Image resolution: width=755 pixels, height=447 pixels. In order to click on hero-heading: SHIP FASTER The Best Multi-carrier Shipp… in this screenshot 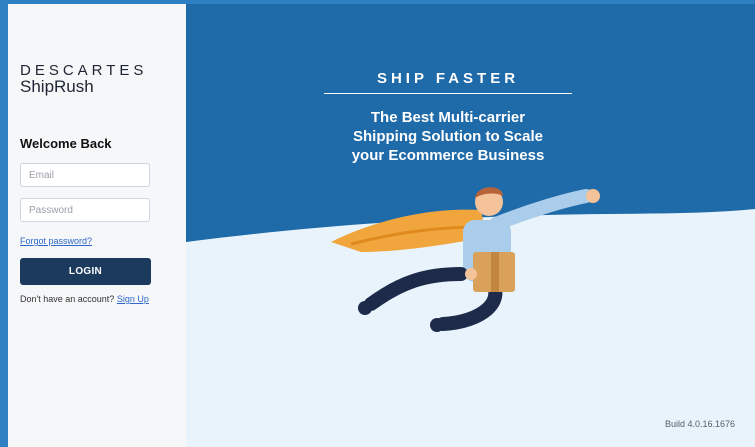, I will do `click(448, 117)`.